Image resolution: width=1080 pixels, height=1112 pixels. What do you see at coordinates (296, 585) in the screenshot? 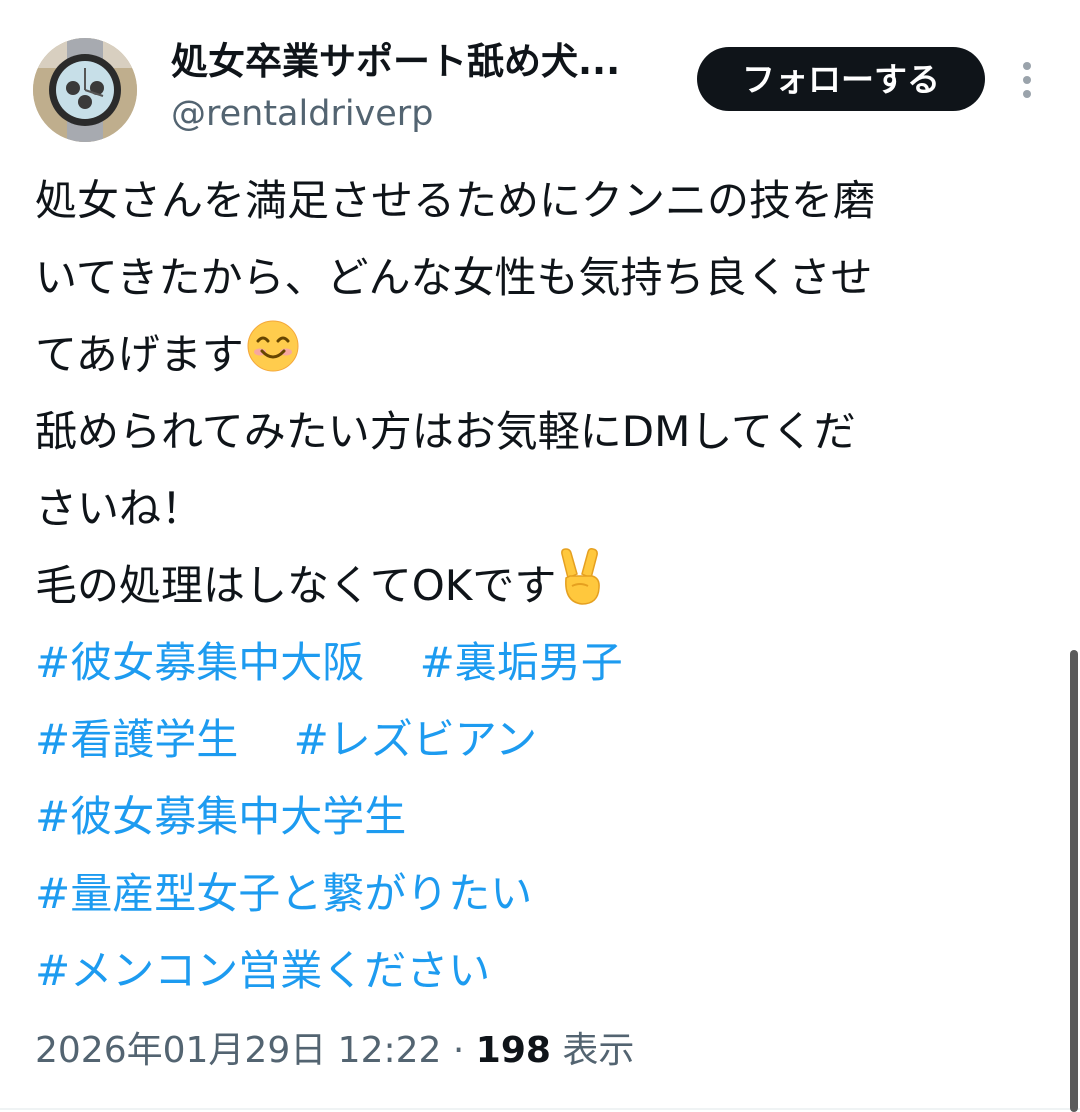
I see `tweet-line-text: 毛の処理はしなくてOKです` at bounding box center [296, 585].